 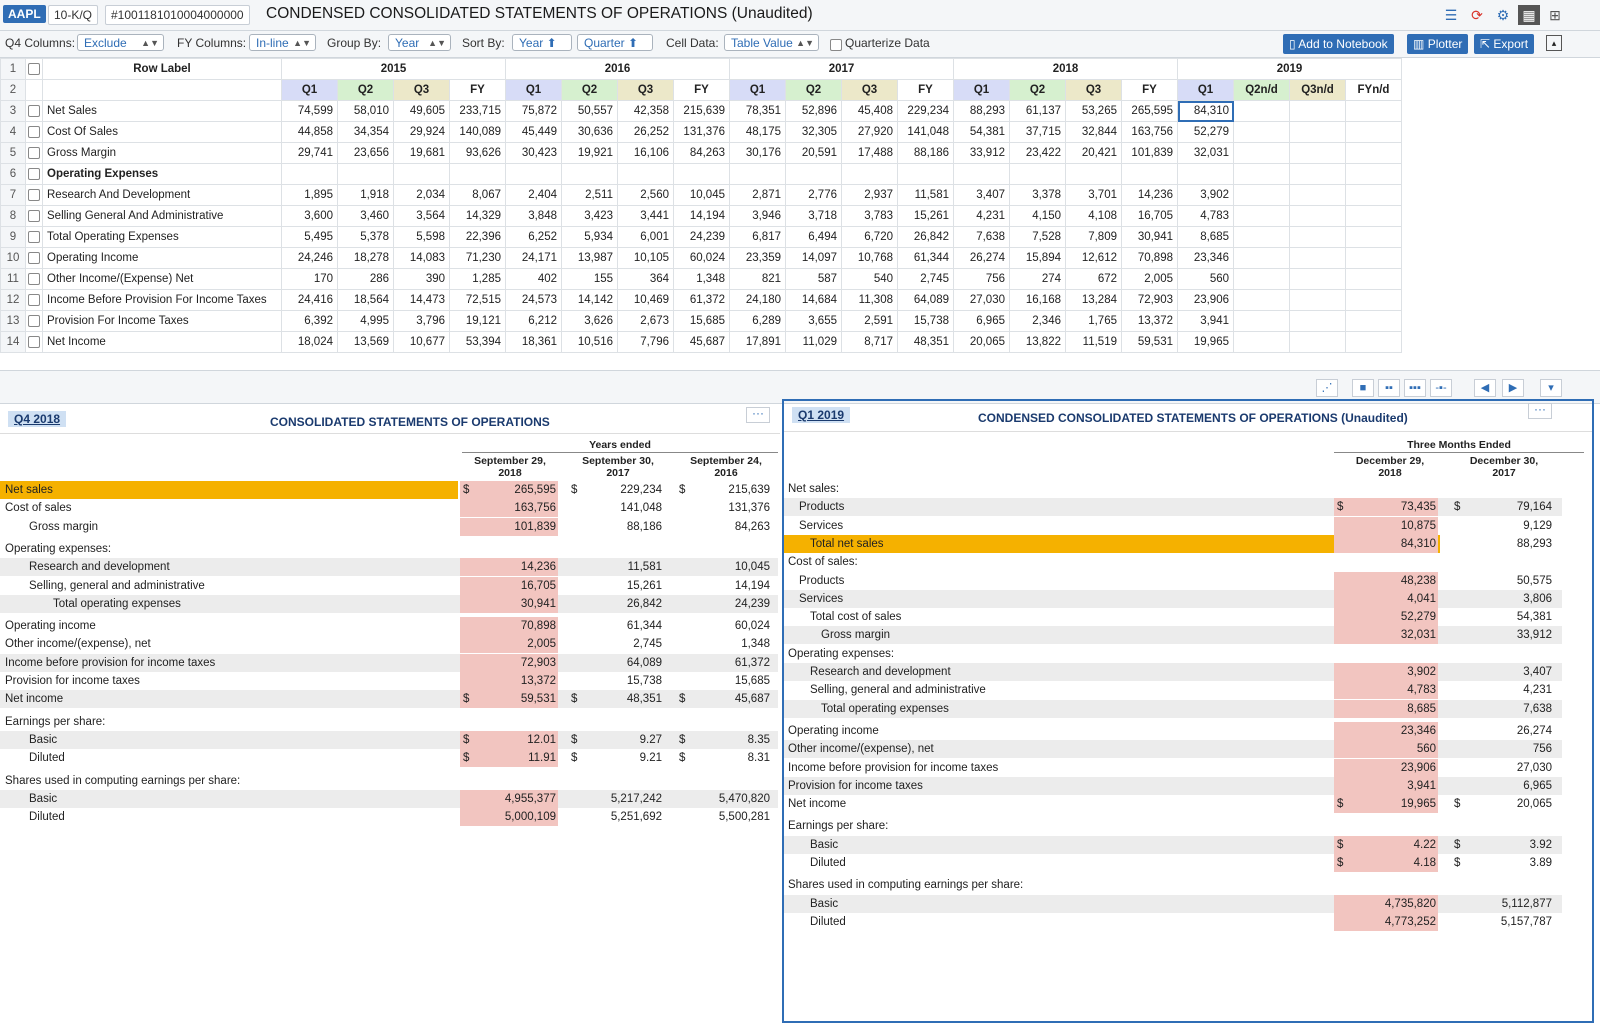 I want to click on data-cell: 13,569, so click(x=365, y=342).